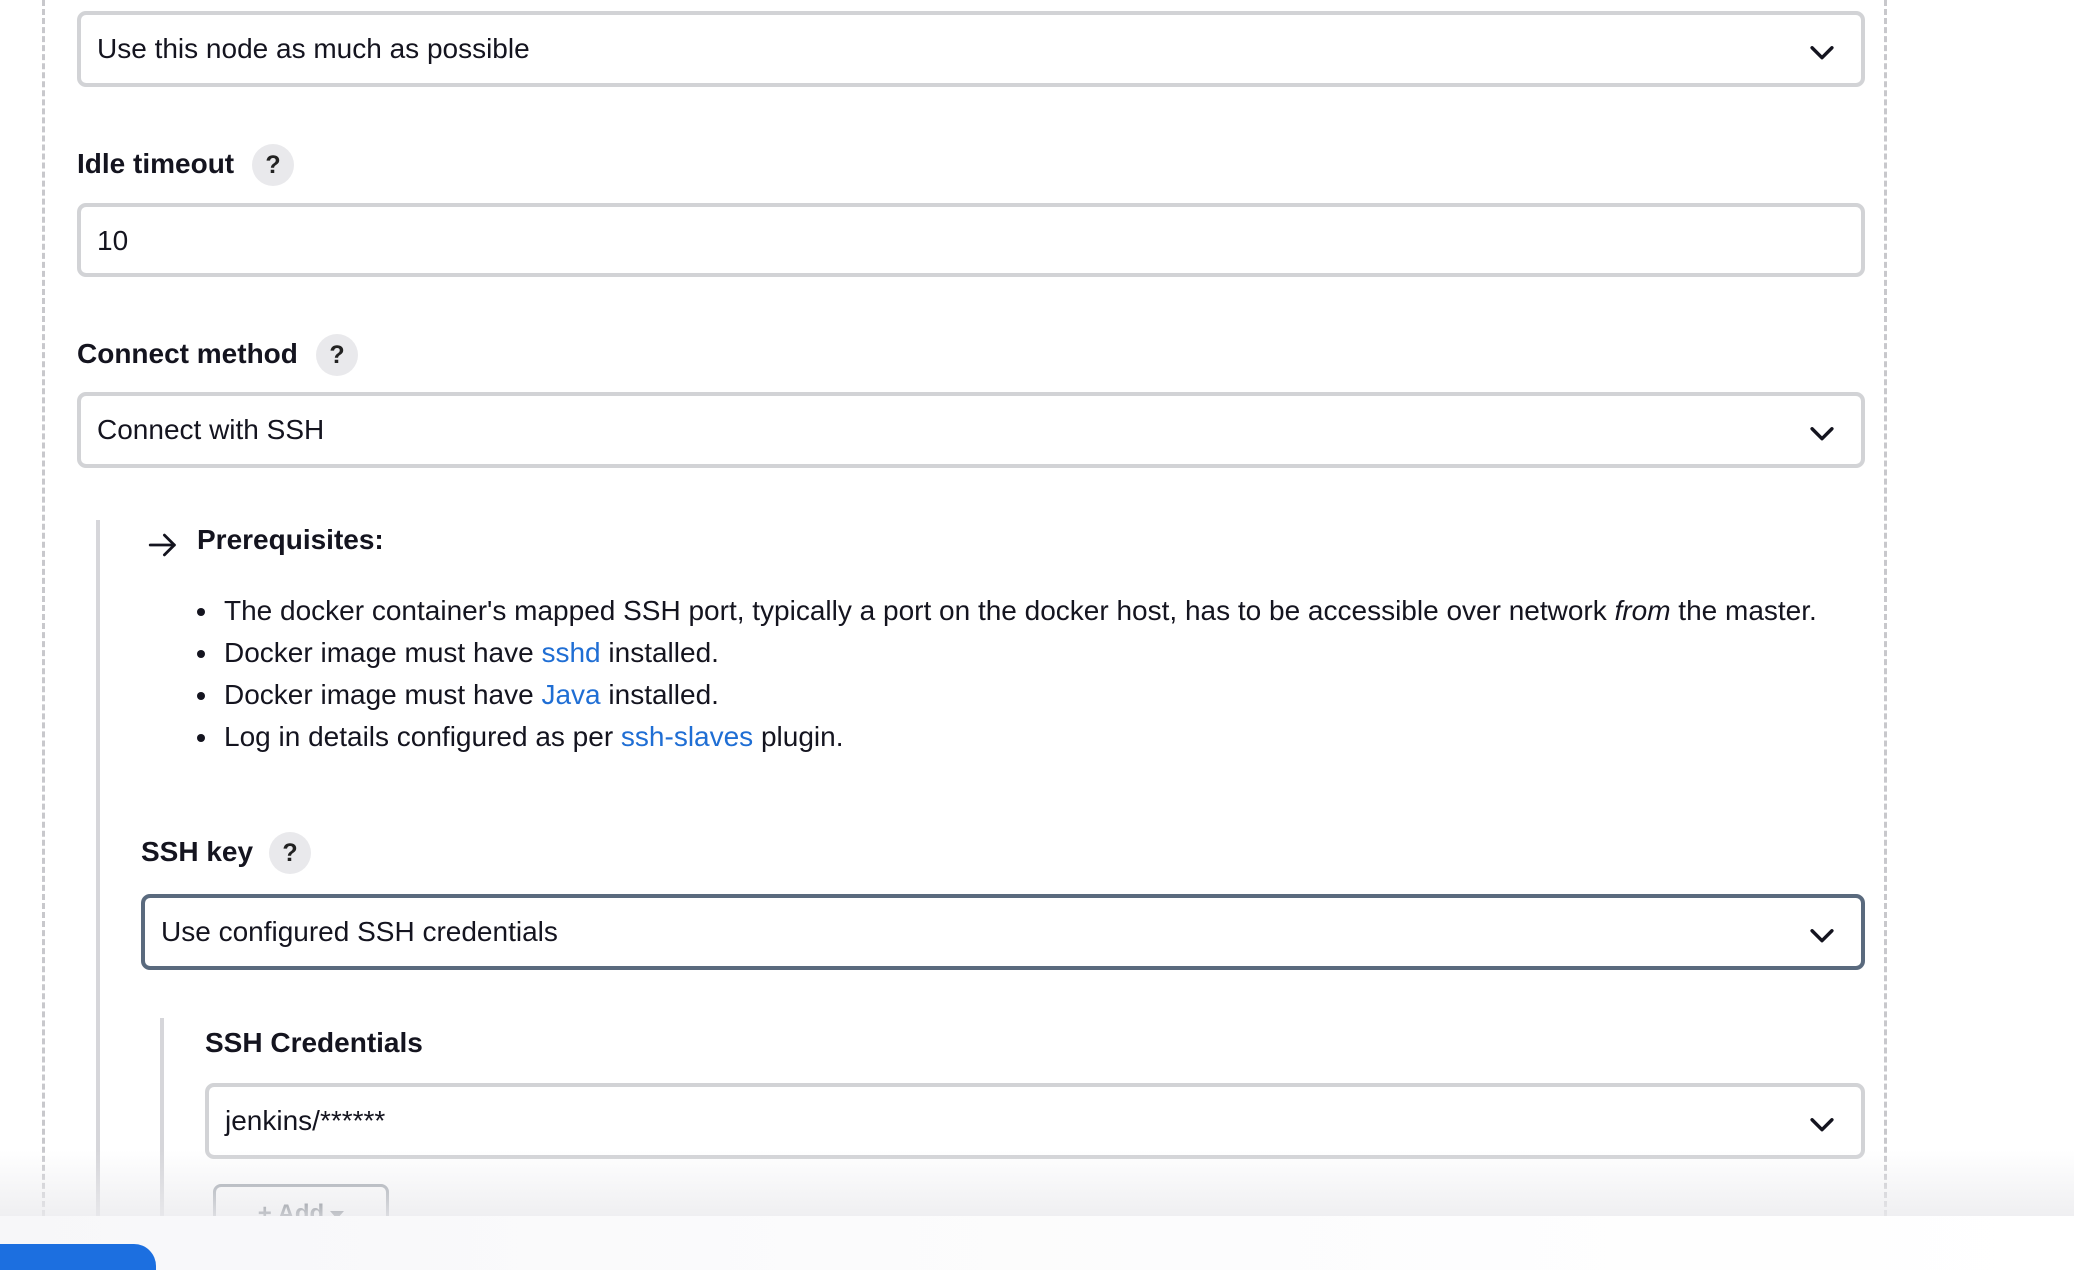 The width and height of the screenshot is (2074, 1270). I want to click on ssh-key-help-icon: ?, so click(290, 853).